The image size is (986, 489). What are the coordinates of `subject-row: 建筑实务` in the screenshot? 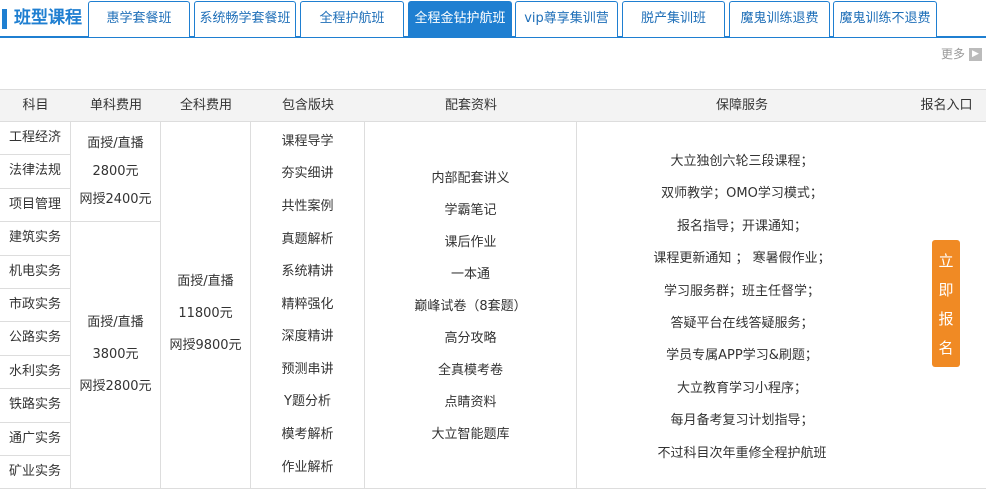 It's located at (35, 239).